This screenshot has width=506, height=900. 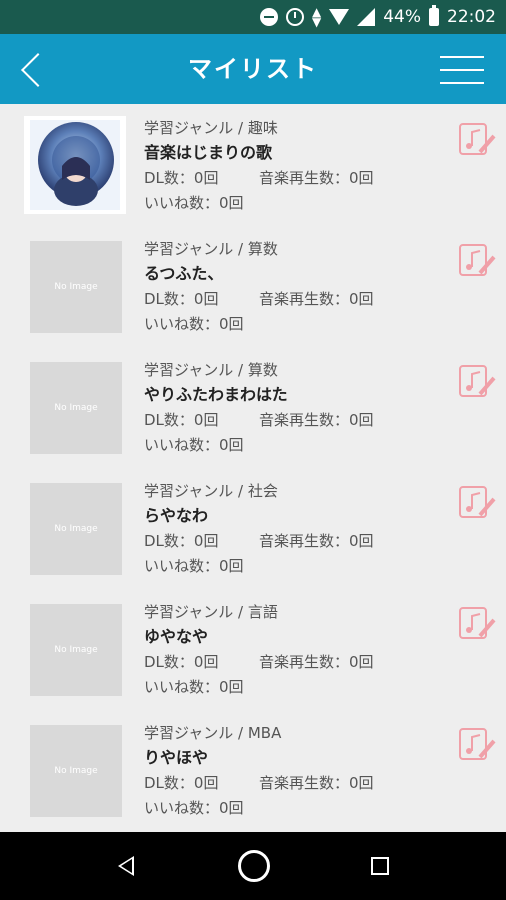 What do you see at coordinates (211, 128) in the screenshot?
I see `item-genre: 学習ジャンル / 趣味` at bounding box center [211, 128].